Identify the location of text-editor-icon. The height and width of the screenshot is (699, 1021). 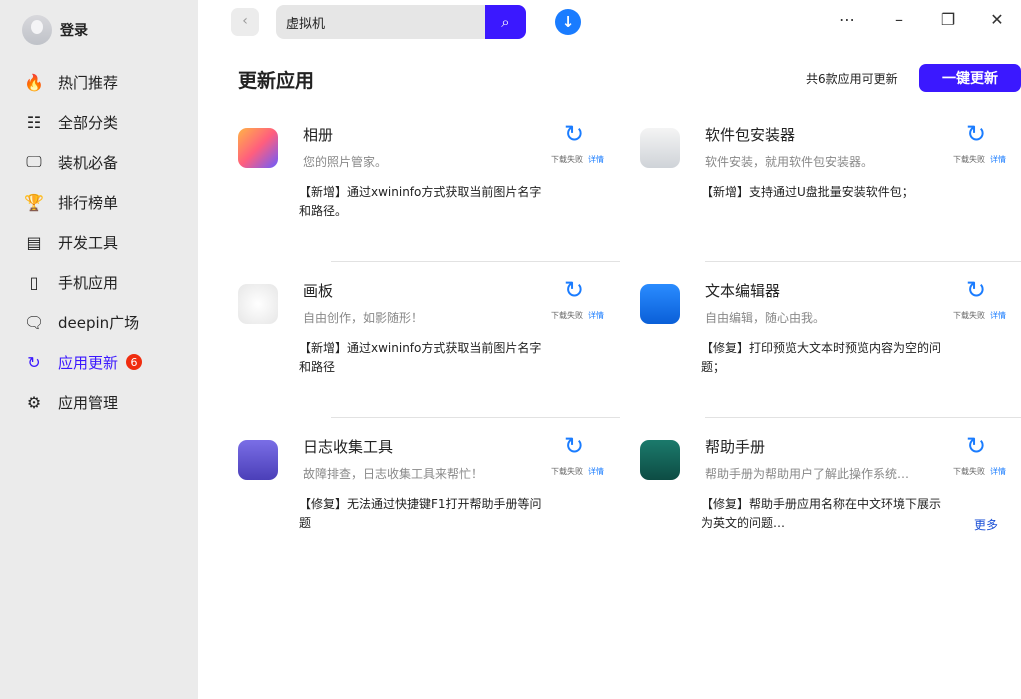
(660, 304).